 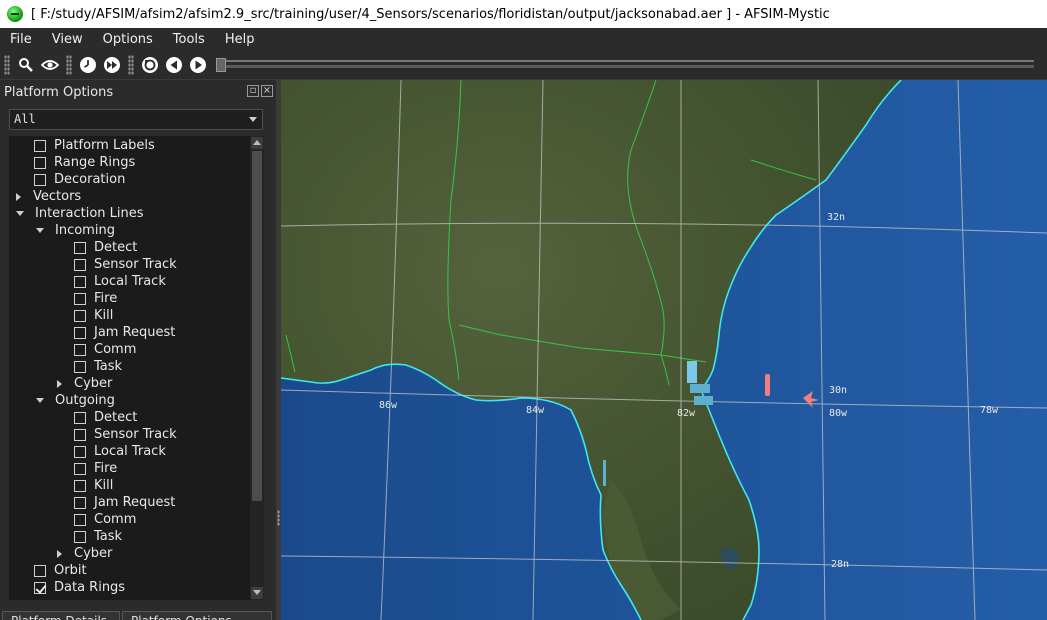 What do you see at coordinates (240, 39) in the screenshot?
I see `menu-help: Help` at bounding box center [240, 39].